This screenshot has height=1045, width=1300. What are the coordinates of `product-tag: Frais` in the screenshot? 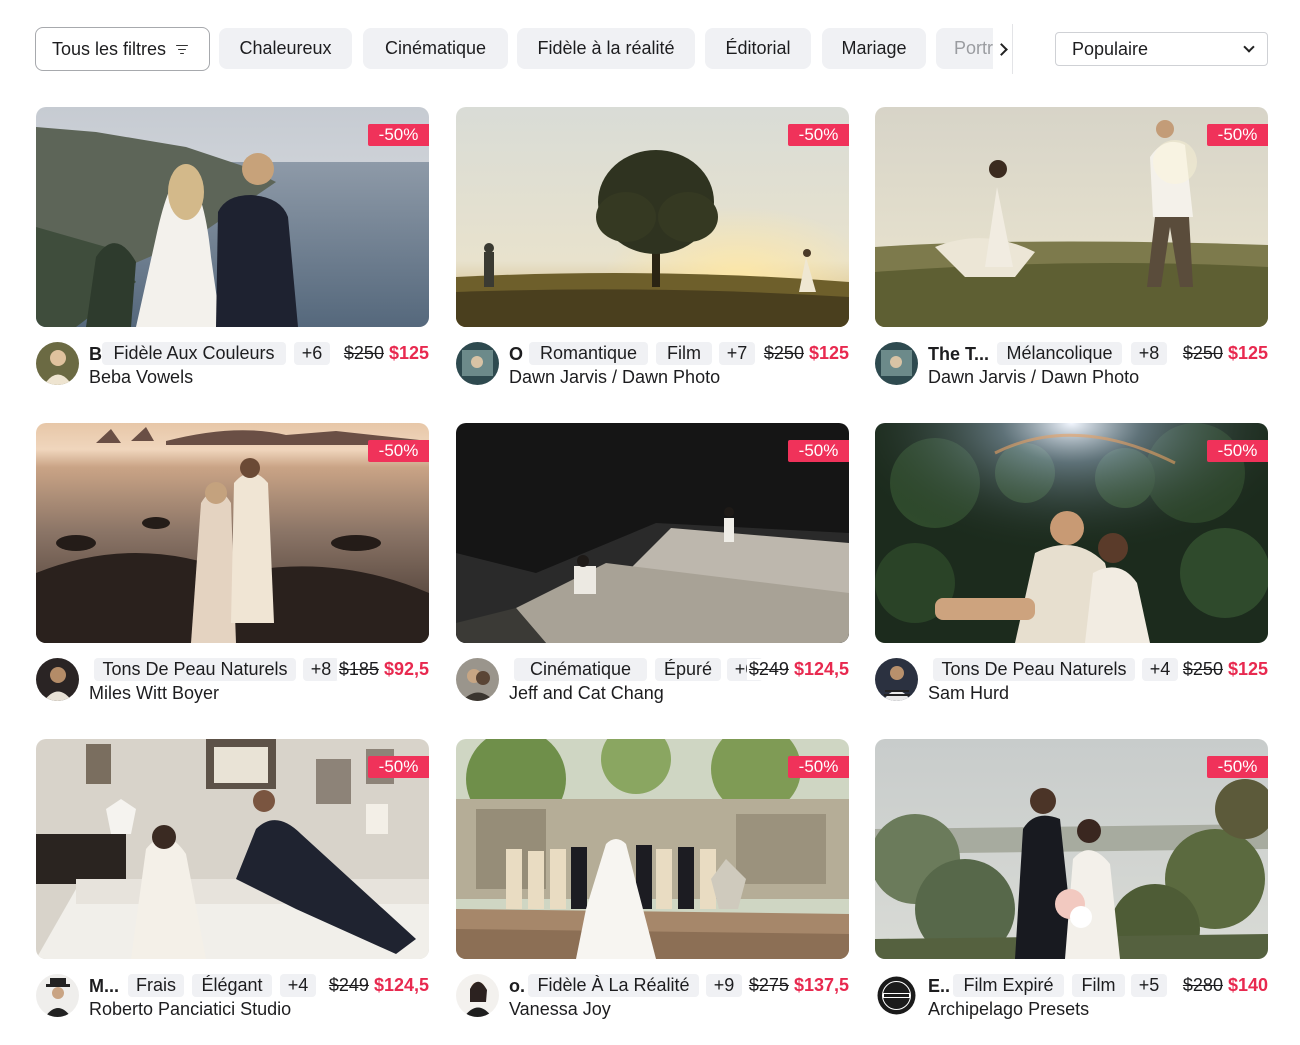 It's located at (156, 985).